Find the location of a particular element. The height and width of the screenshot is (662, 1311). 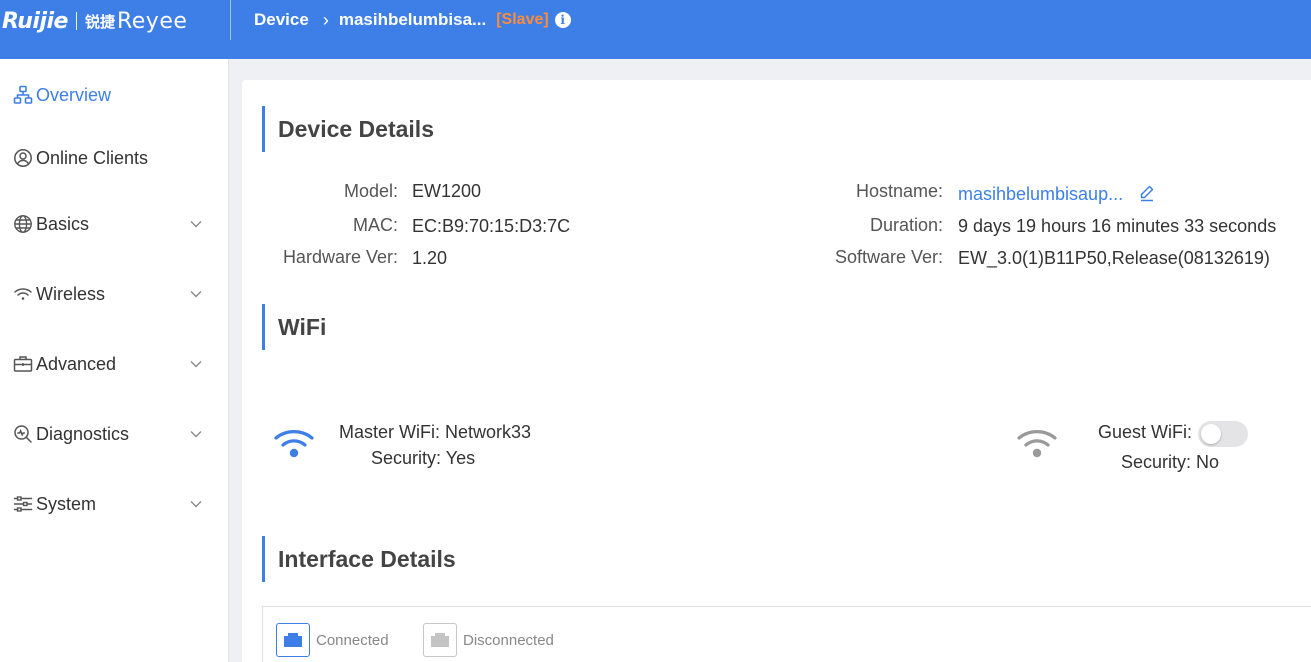

section-title-wifi: WiFi is located at coordinates (294, 327).